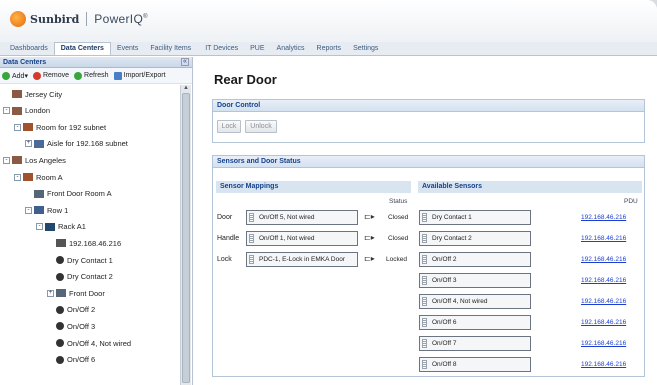 The image size is (657, 385). What do you see at coordinates (186, 88) in the screenshot?
I see `scroll-up-icon: ▲` at bounding box center [186, 88].